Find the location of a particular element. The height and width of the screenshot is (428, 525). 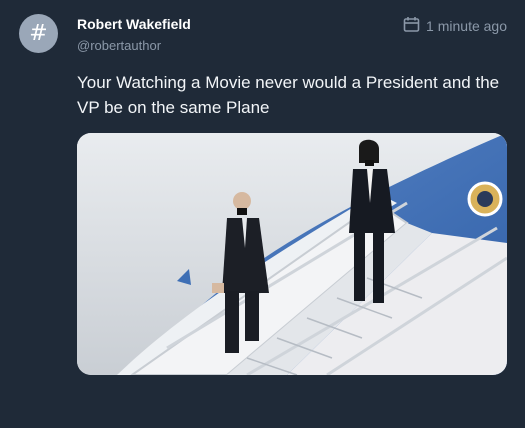

calendar-icon is located at coordinates (411, 25).